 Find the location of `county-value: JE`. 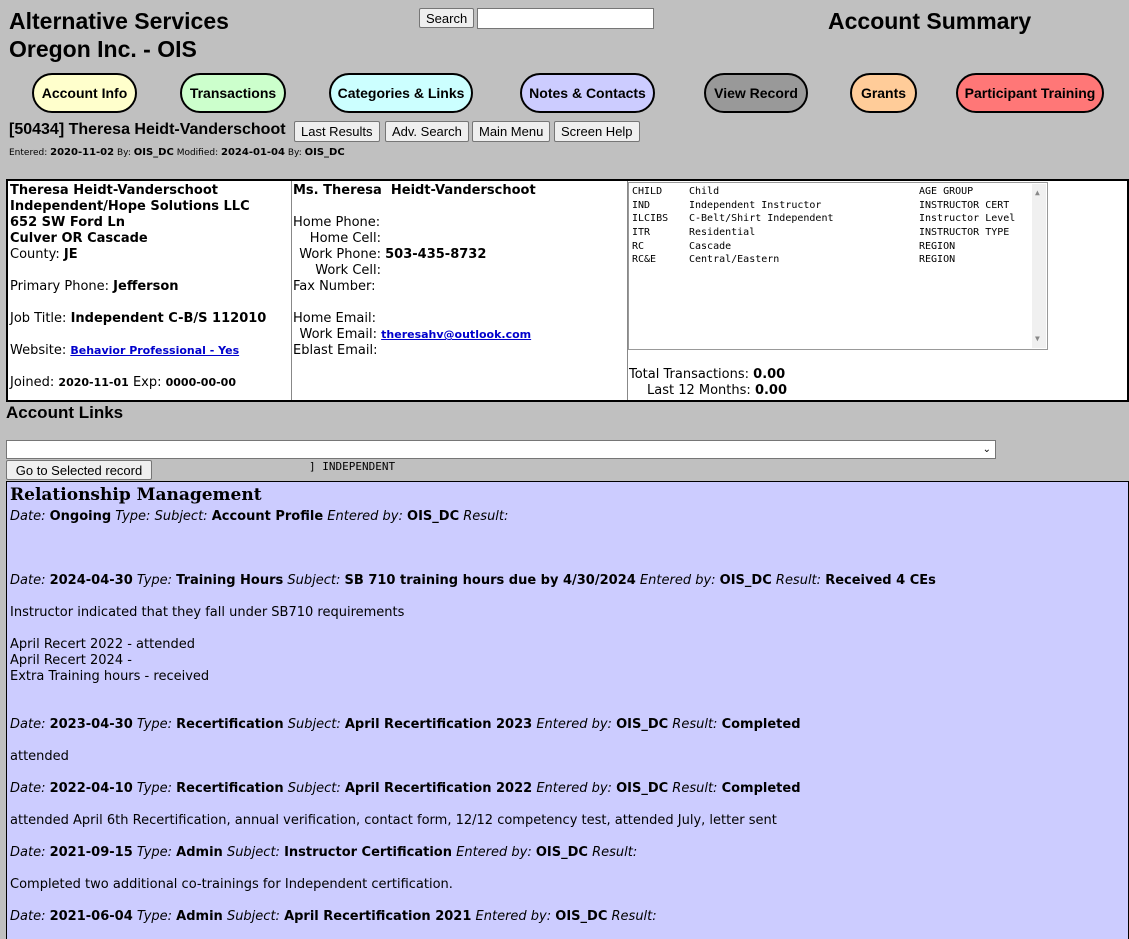

county-value: JE is located at coordinates (70, 254).